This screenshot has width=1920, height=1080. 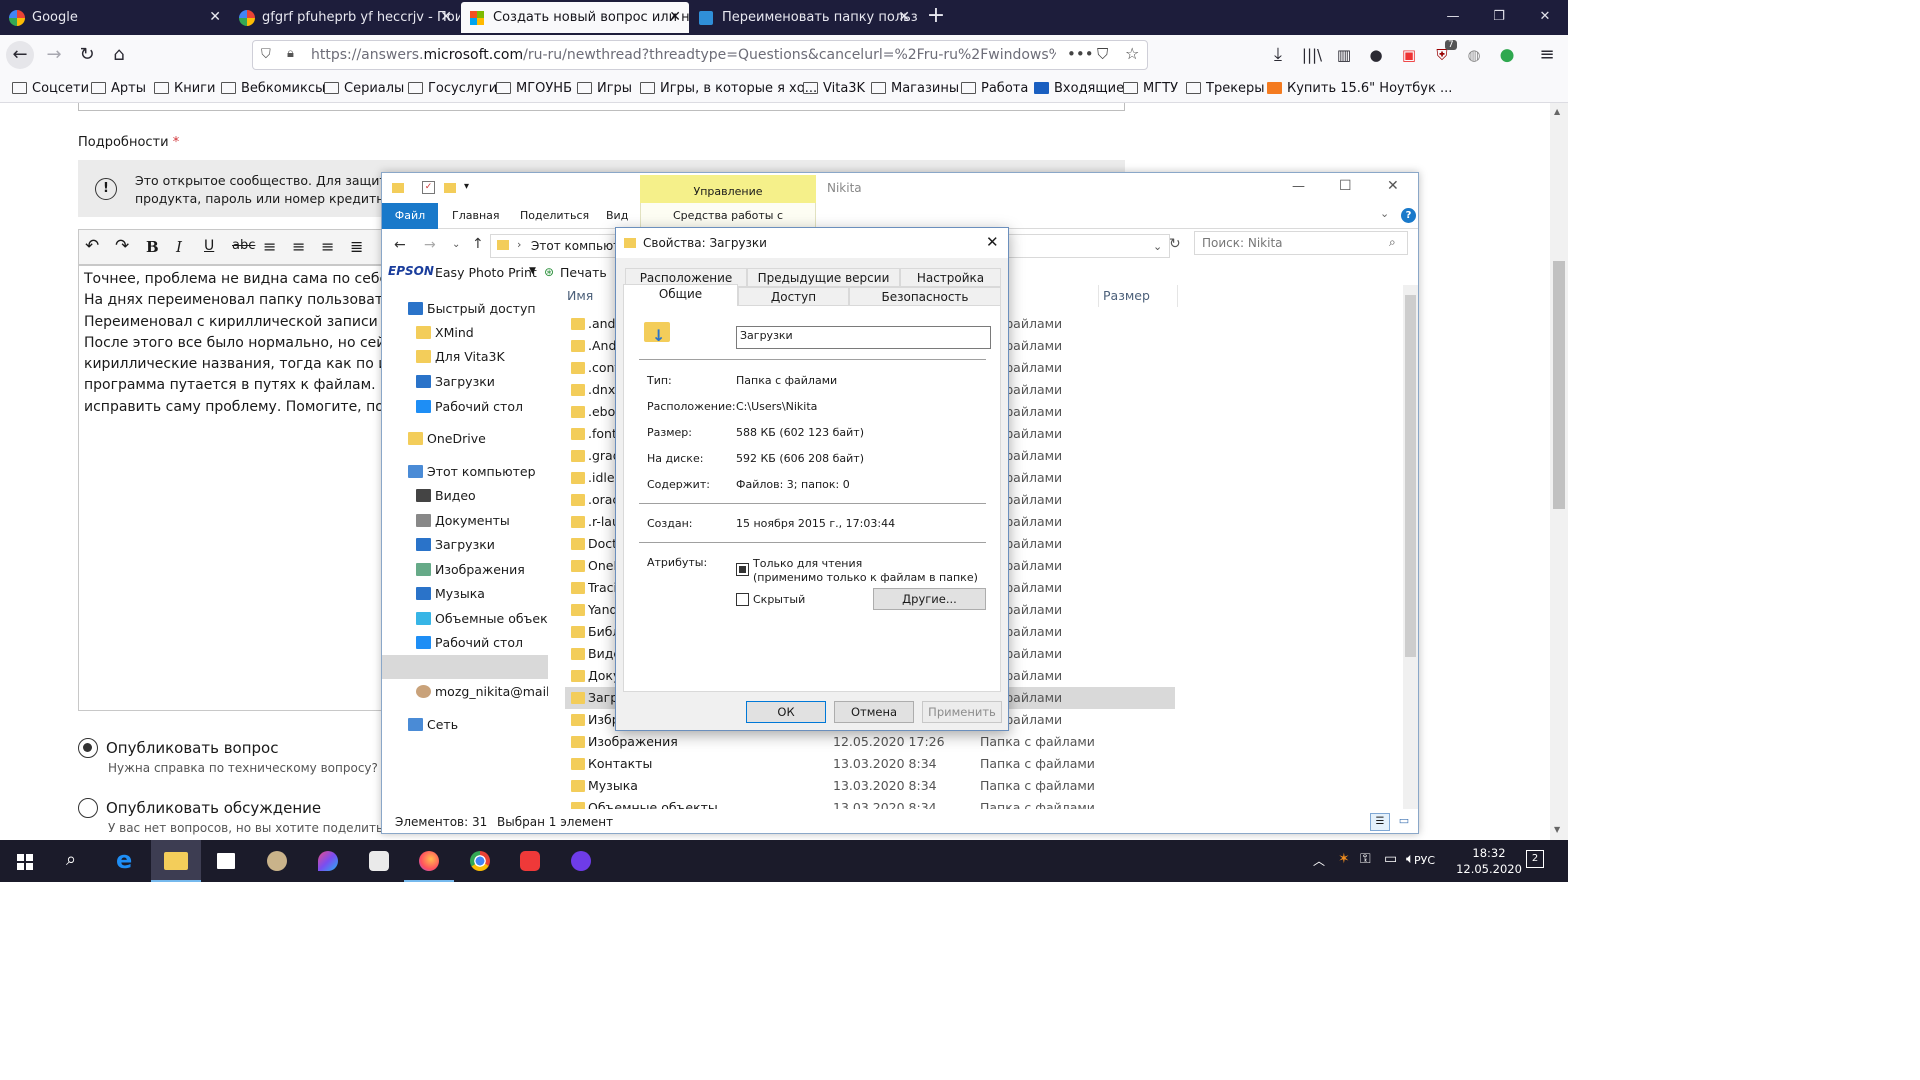 I want to click on pocket-icon: ⛉, so click(x=1102, y=54).